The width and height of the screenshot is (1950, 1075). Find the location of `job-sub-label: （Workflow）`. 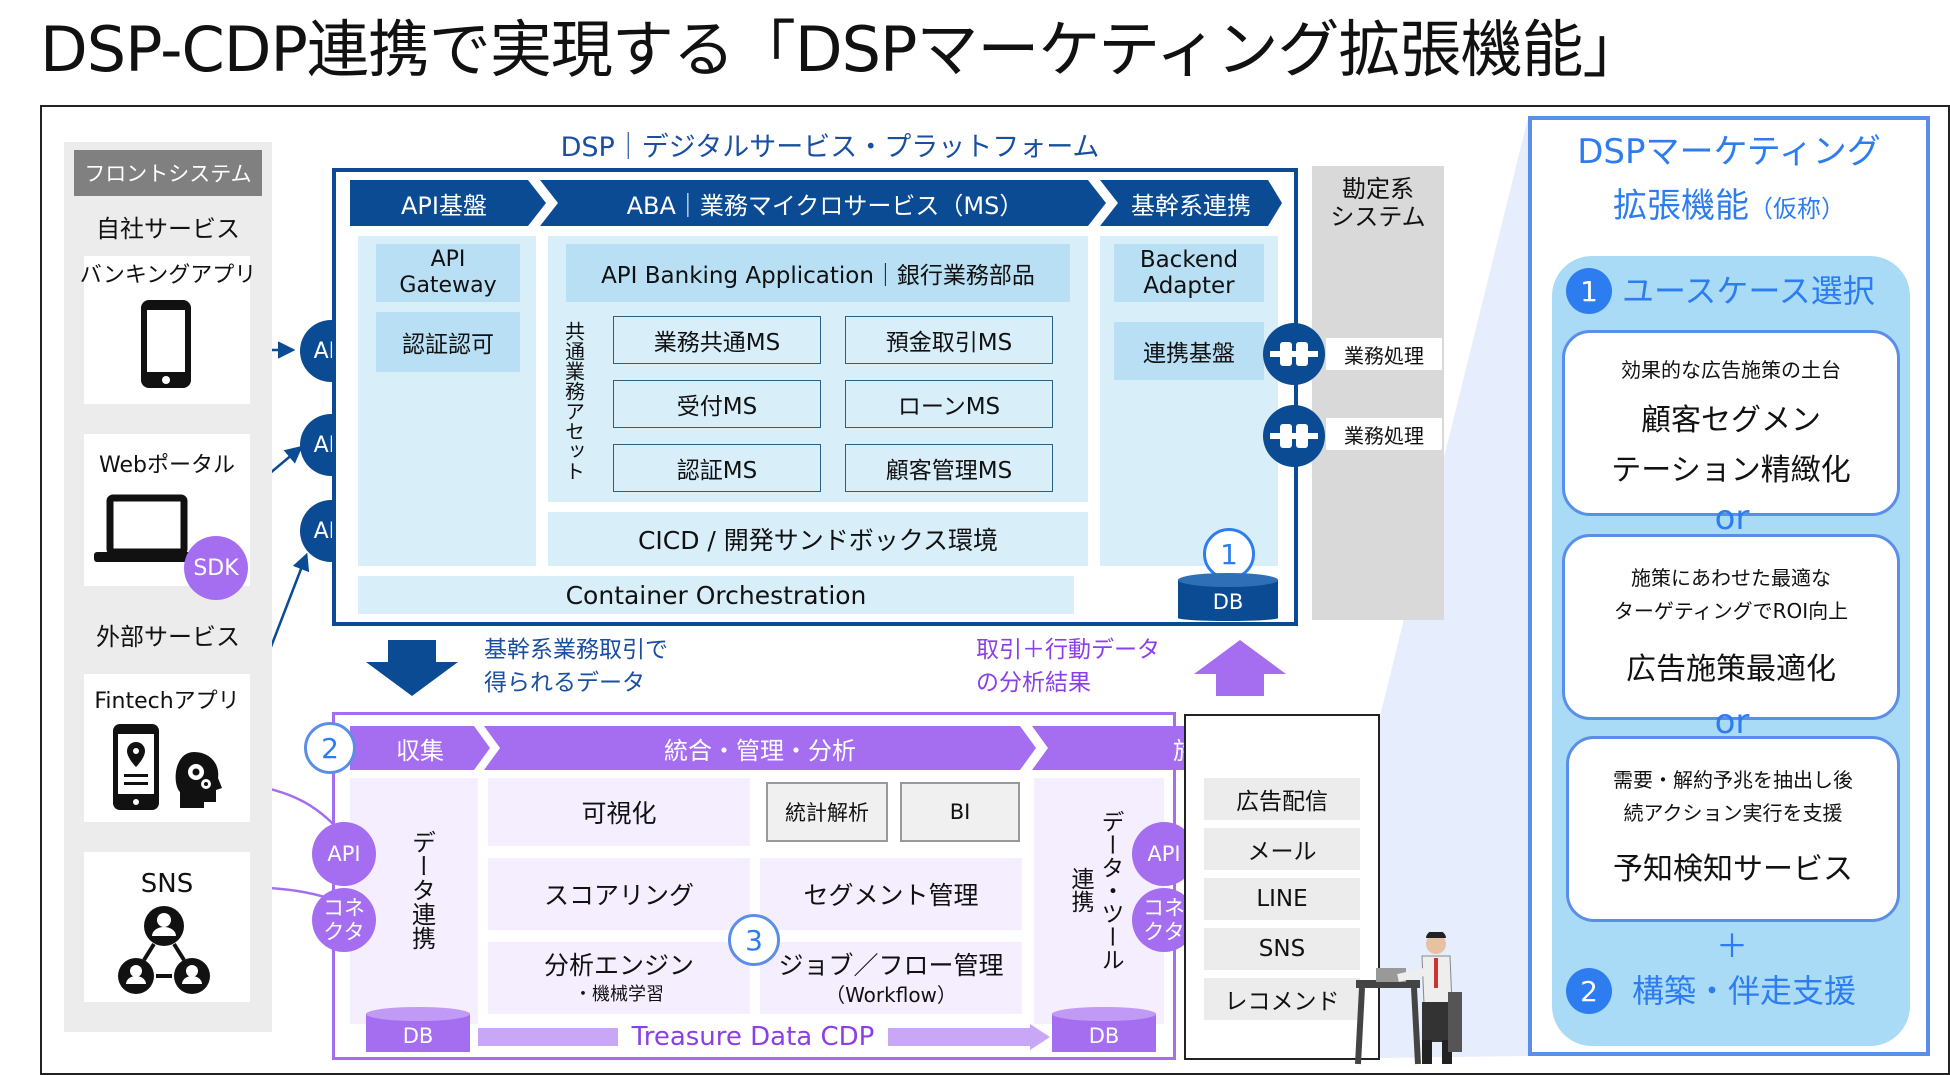

job-sub-label: （Workflow） is located at coordinates (891, 994).